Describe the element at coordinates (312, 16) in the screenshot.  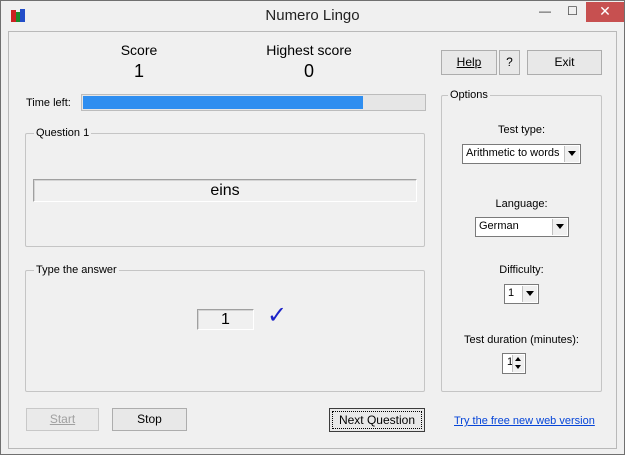
I see `title-bar: Numero Lingo — ☐ ✕` at that location.